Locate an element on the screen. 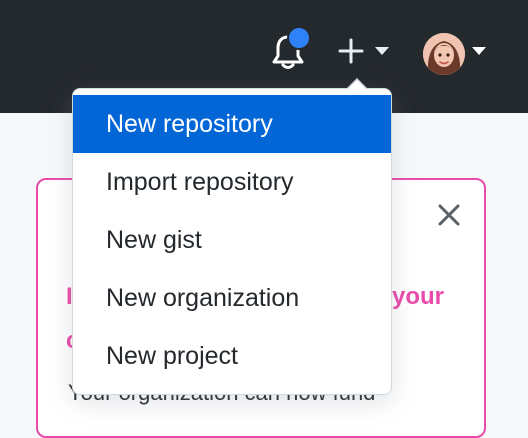 Image resolution: width=528 pixels, height=438 pixels. dropdown-caret is located at coordinates (357, 85).